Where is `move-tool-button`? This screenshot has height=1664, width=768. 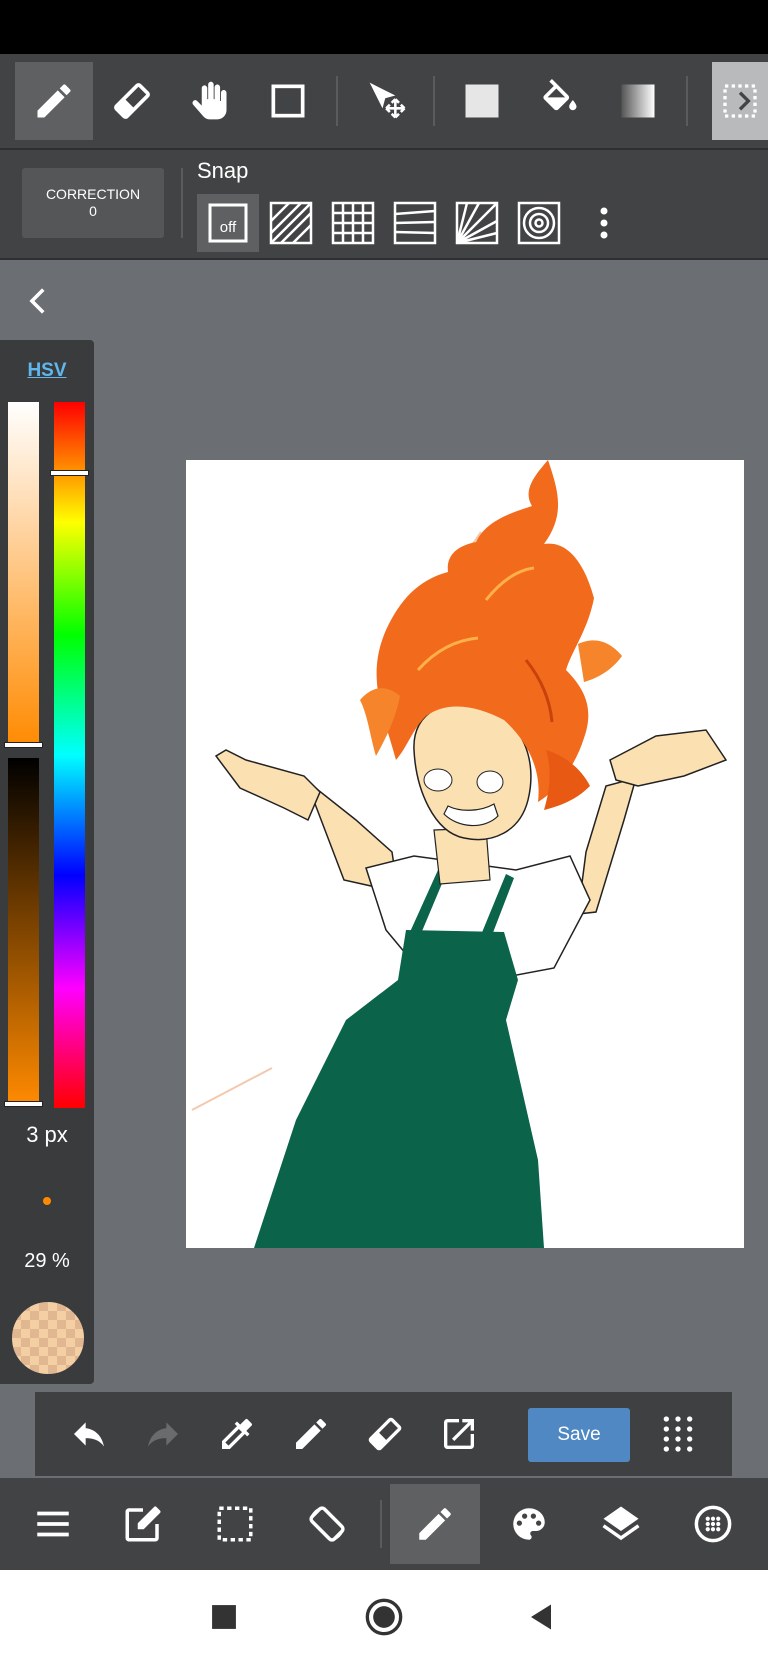
move-tool-button is located at coordinates (388, 101).